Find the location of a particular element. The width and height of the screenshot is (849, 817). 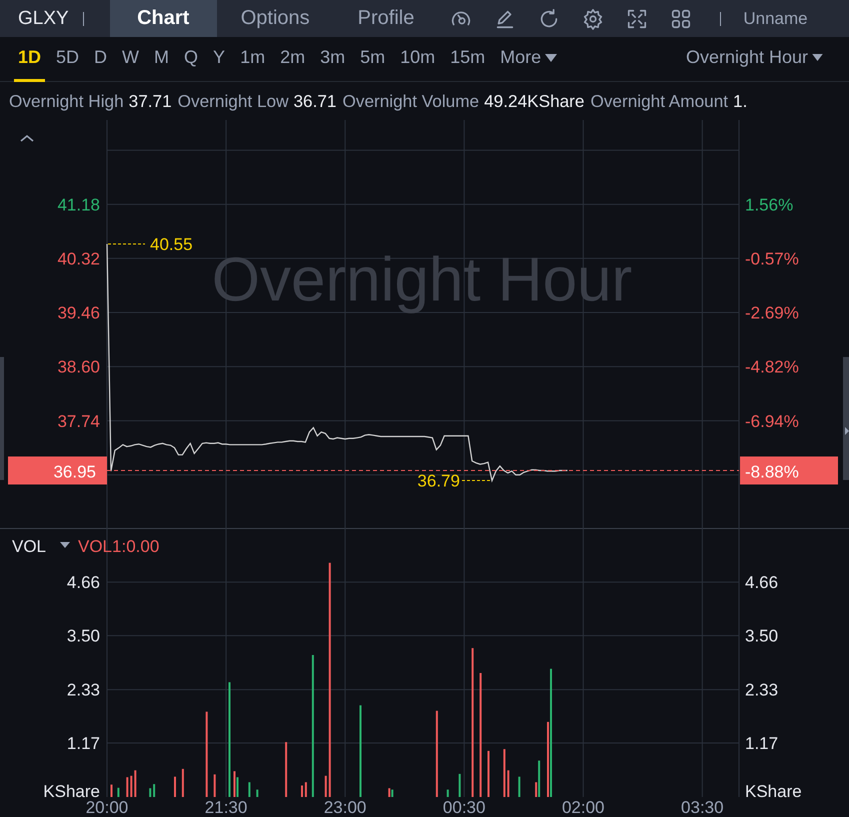

period-tab: 3m is located at coordinates (333, 59).